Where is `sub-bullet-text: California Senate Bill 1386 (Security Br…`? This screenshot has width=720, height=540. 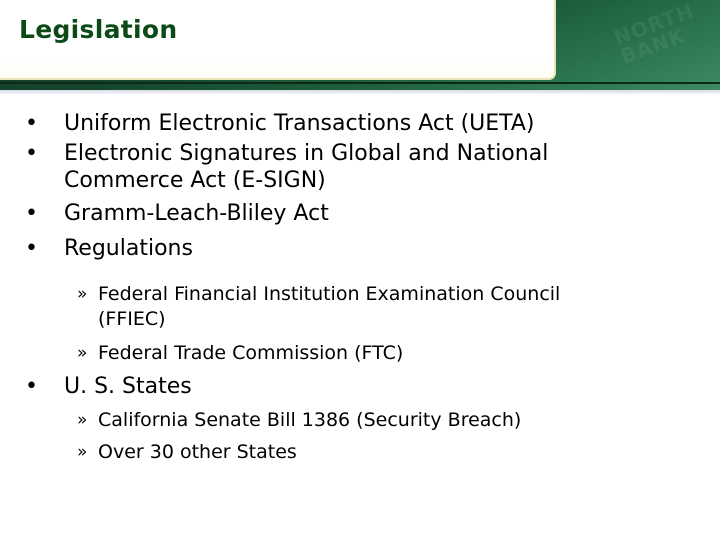
sub-bullet-text: California Senate Bill 1386 (Security Br… is located at coordinates (310, 420).